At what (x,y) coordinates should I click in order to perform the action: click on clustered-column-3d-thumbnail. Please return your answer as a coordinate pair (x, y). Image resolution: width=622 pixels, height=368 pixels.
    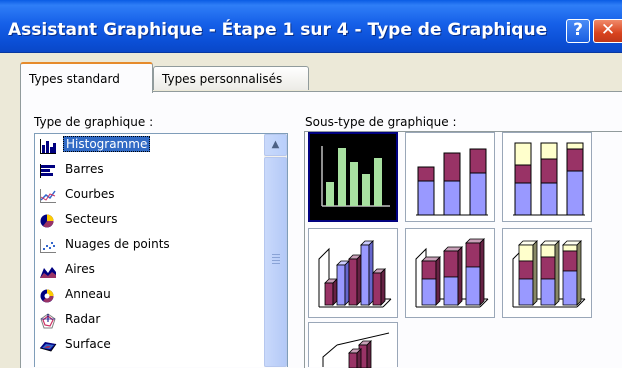
    Looking at the image, I should click on (355, 274).